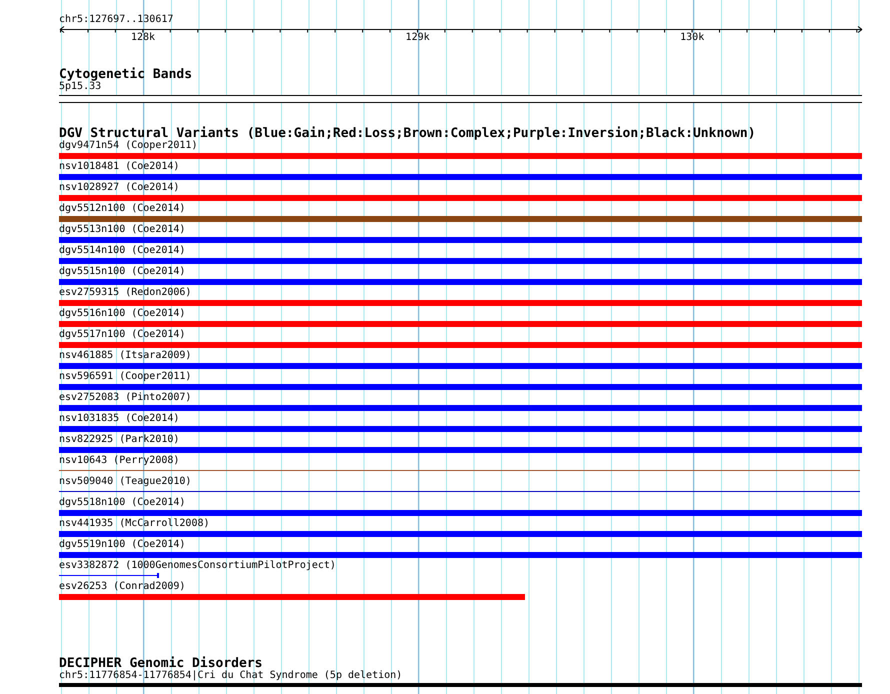  What do you see at coordinates (122, 503) in the screenshot?
I see `feature-label: dgv5518n100 (Coe2014)` at bounding box center [122, 503].